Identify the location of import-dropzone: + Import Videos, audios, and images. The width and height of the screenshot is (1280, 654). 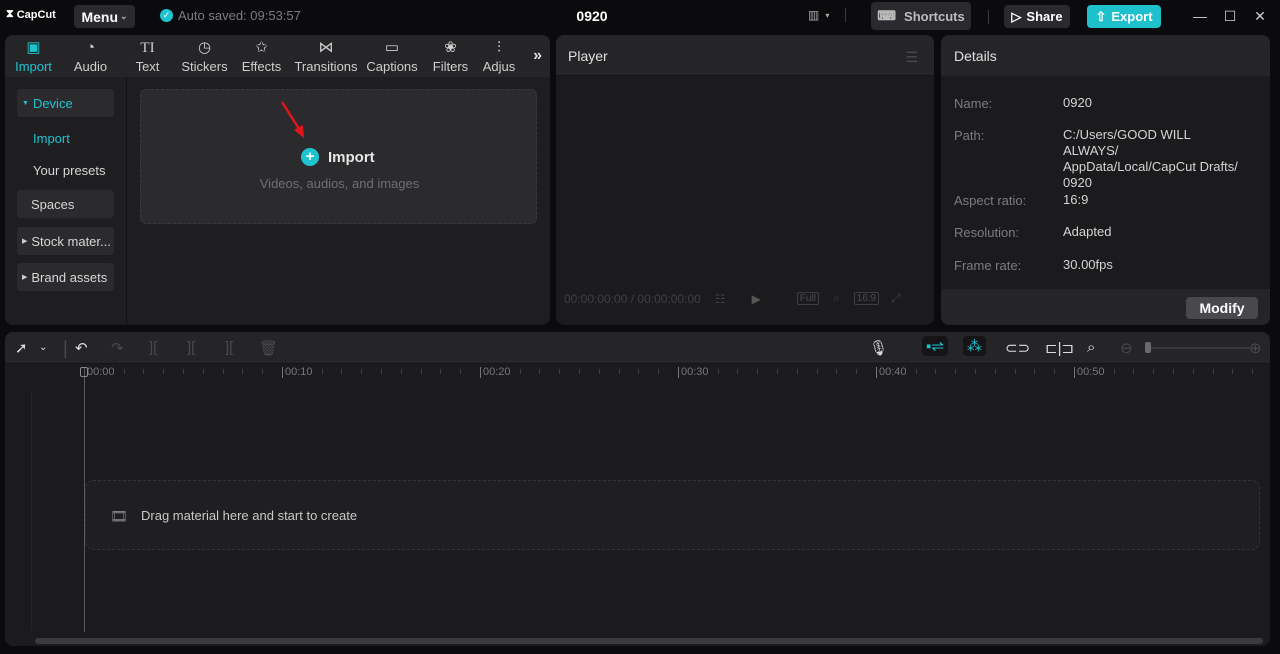
(338, 156).